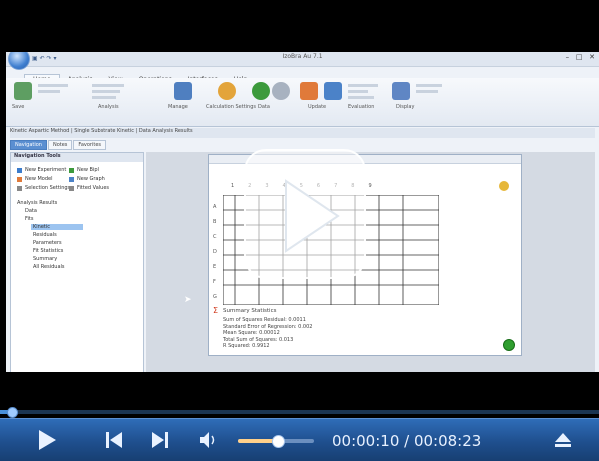  I want to click on subtab-notes: Notes, so click(60, 145).